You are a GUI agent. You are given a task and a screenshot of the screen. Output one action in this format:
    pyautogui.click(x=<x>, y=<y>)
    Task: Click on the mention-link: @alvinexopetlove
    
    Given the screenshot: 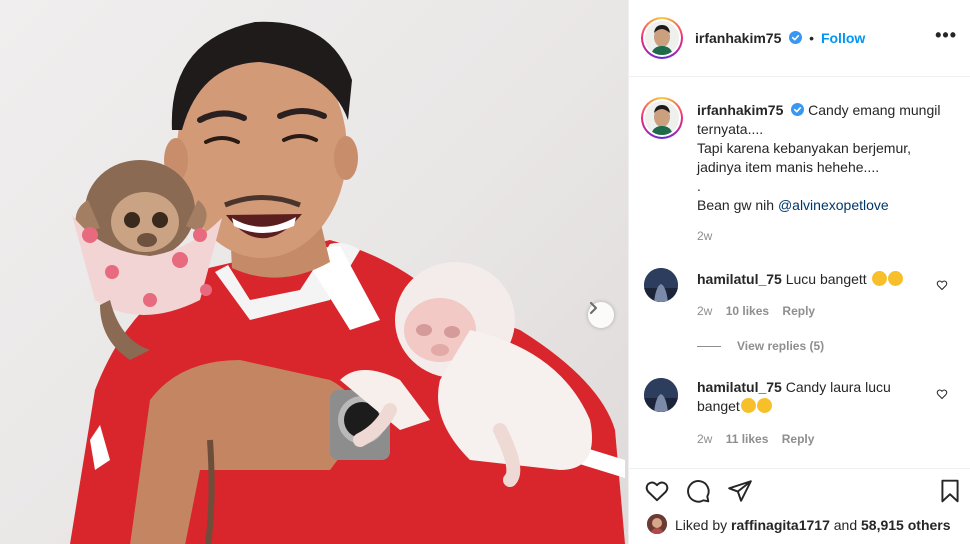 What is the action you would take?
    pyautogui.click(x=833, y=205)
    